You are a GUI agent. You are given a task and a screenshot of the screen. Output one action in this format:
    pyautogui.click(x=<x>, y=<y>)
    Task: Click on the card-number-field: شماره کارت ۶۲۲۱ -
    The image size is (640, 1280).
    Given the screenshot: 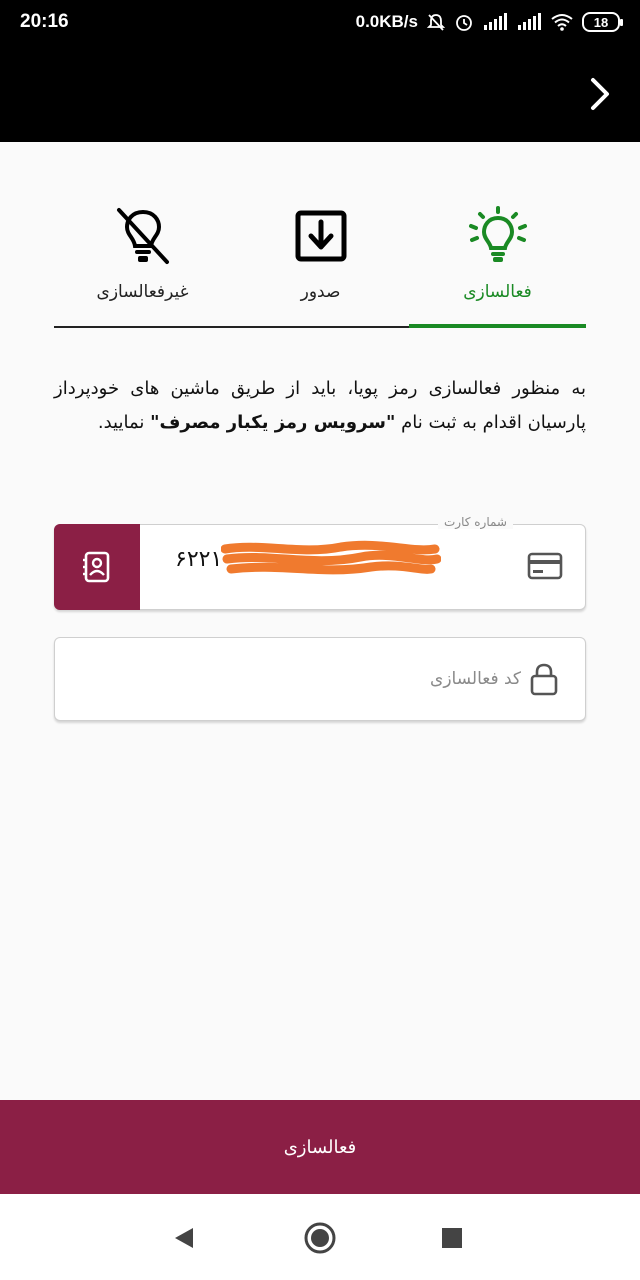 What is the action you would take?
    pyautogui.click(x=320, y=562)
    